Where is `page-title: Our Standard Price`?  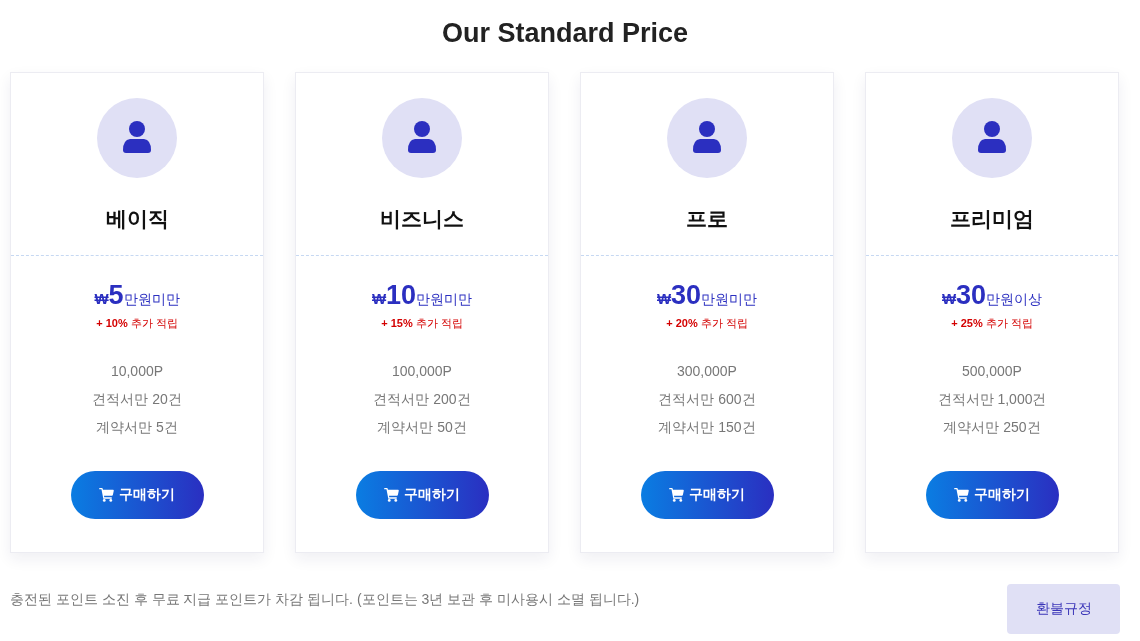
page-title: Our Standard Price is located at coordinates (565, 33).